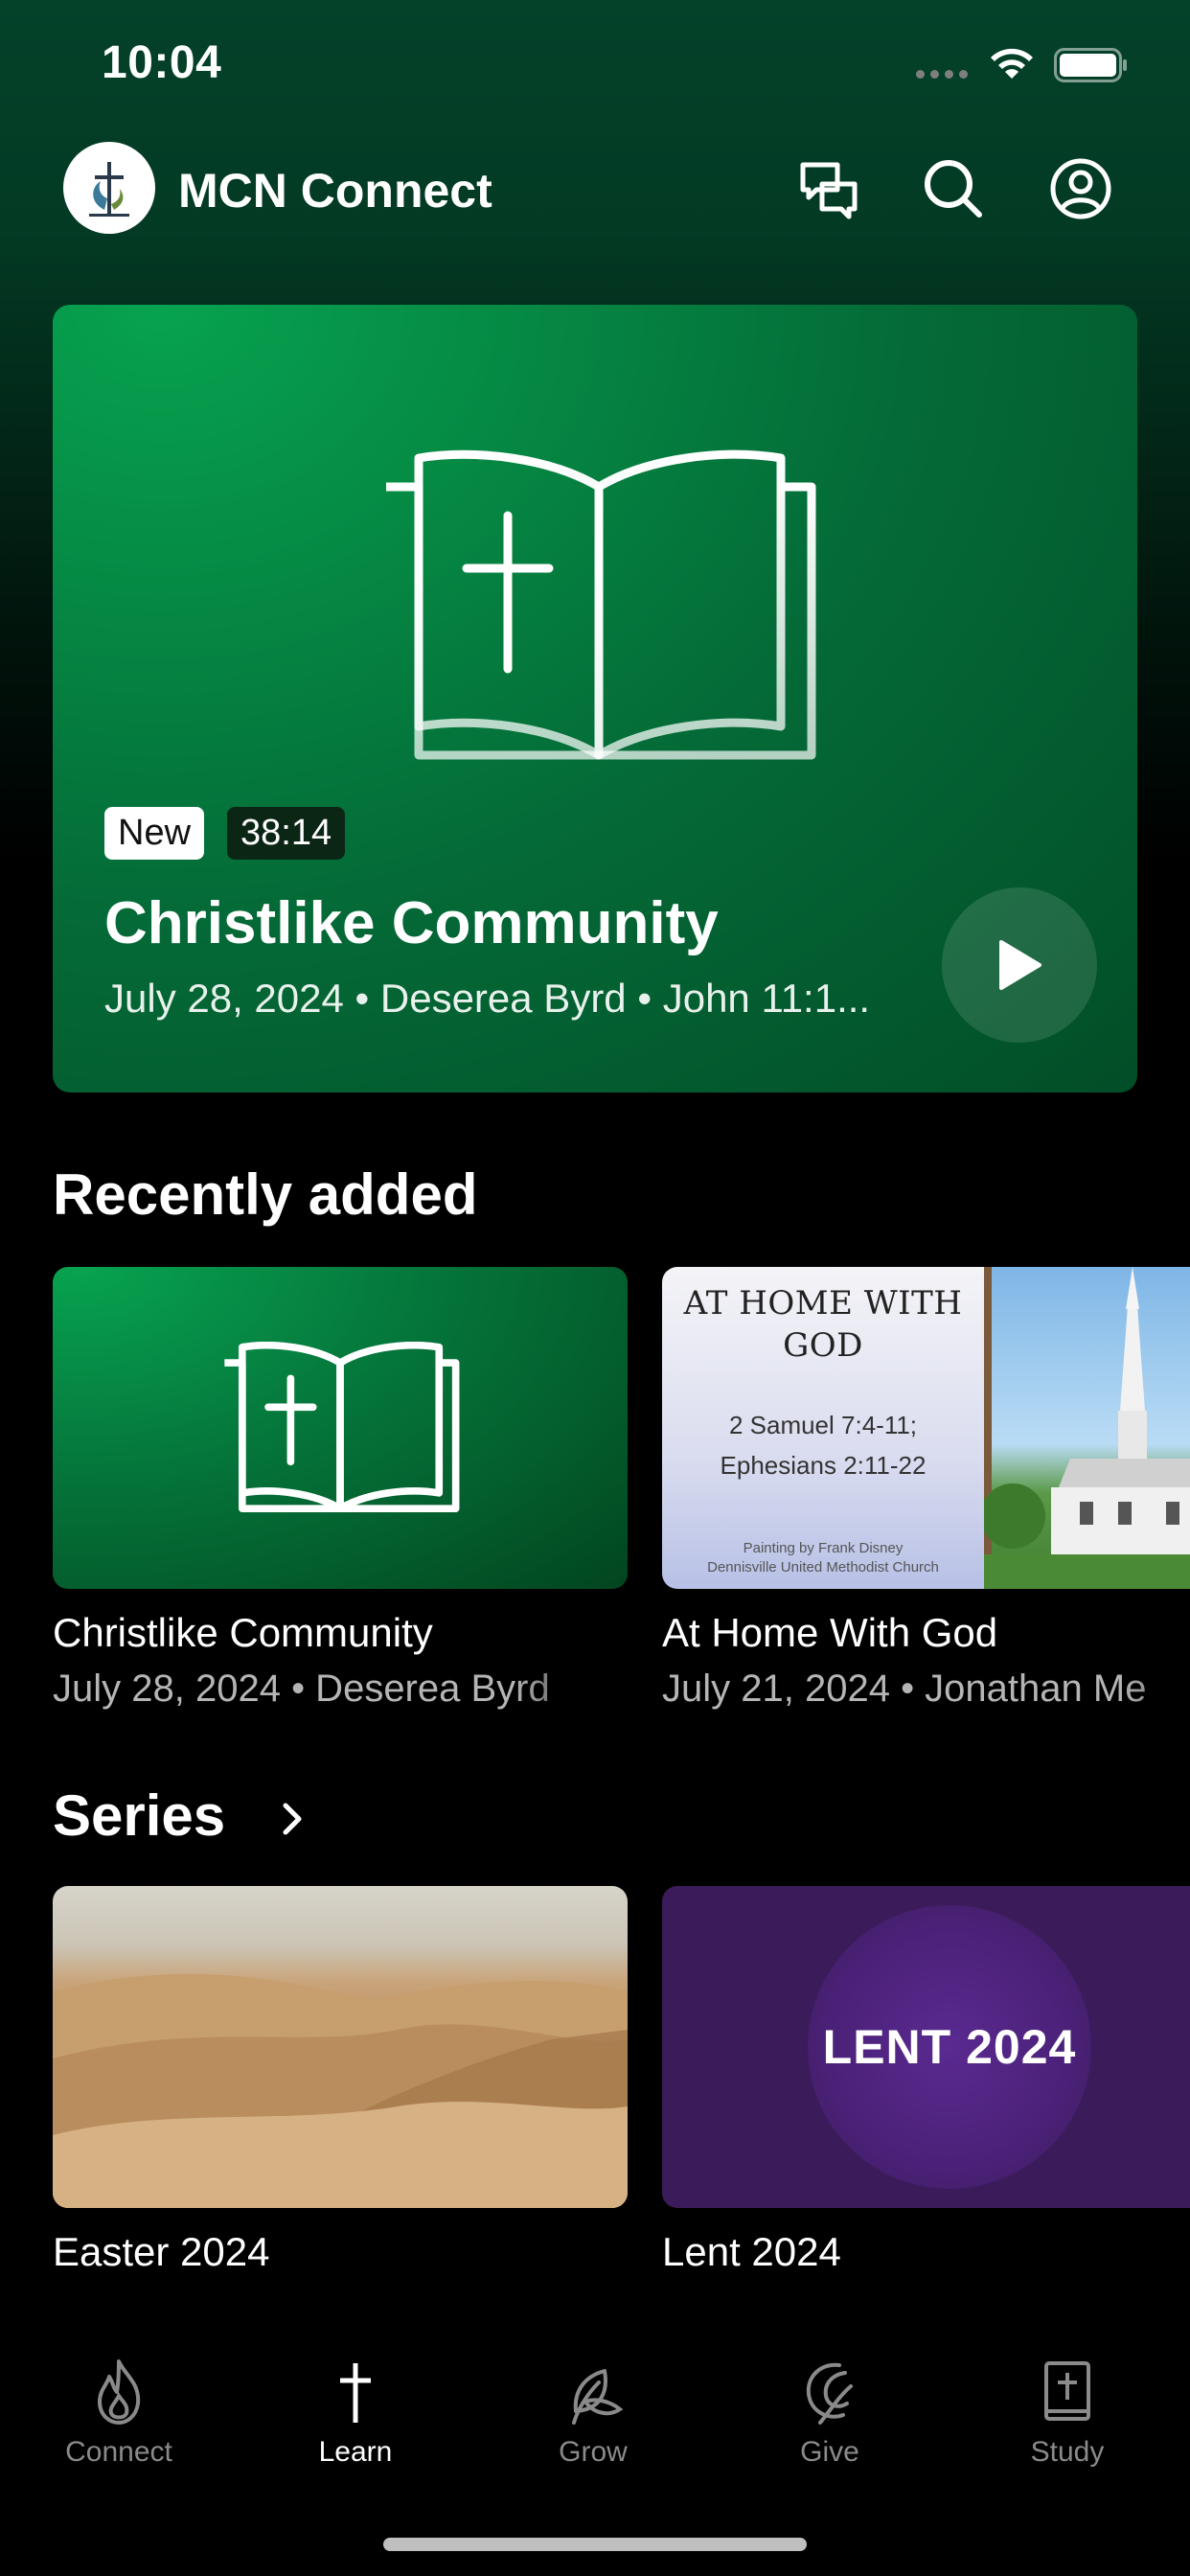  I want to click on hero-title: Christlike Community, so click(412, 923).